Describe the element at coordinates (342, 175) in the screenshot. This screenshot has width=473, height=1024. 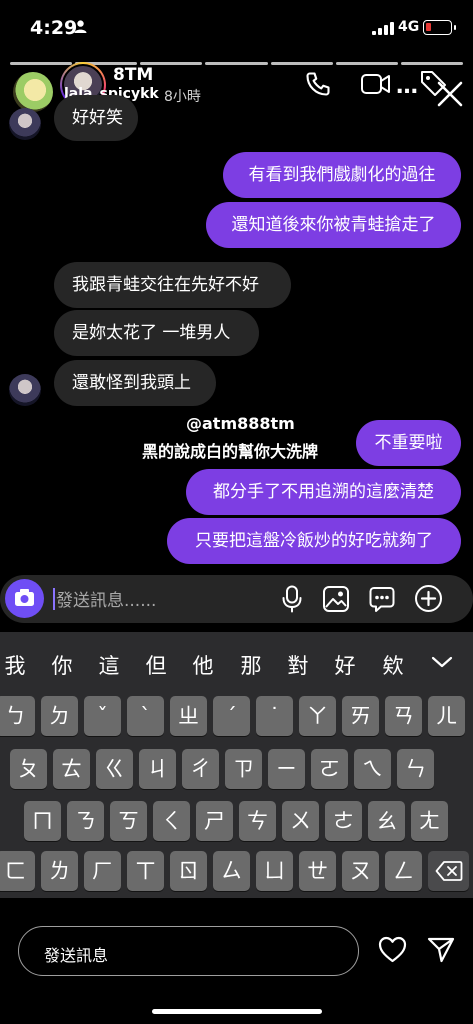
I see `message-bubble-outgoing: 有看到我們戲劇化的過往` at that location.